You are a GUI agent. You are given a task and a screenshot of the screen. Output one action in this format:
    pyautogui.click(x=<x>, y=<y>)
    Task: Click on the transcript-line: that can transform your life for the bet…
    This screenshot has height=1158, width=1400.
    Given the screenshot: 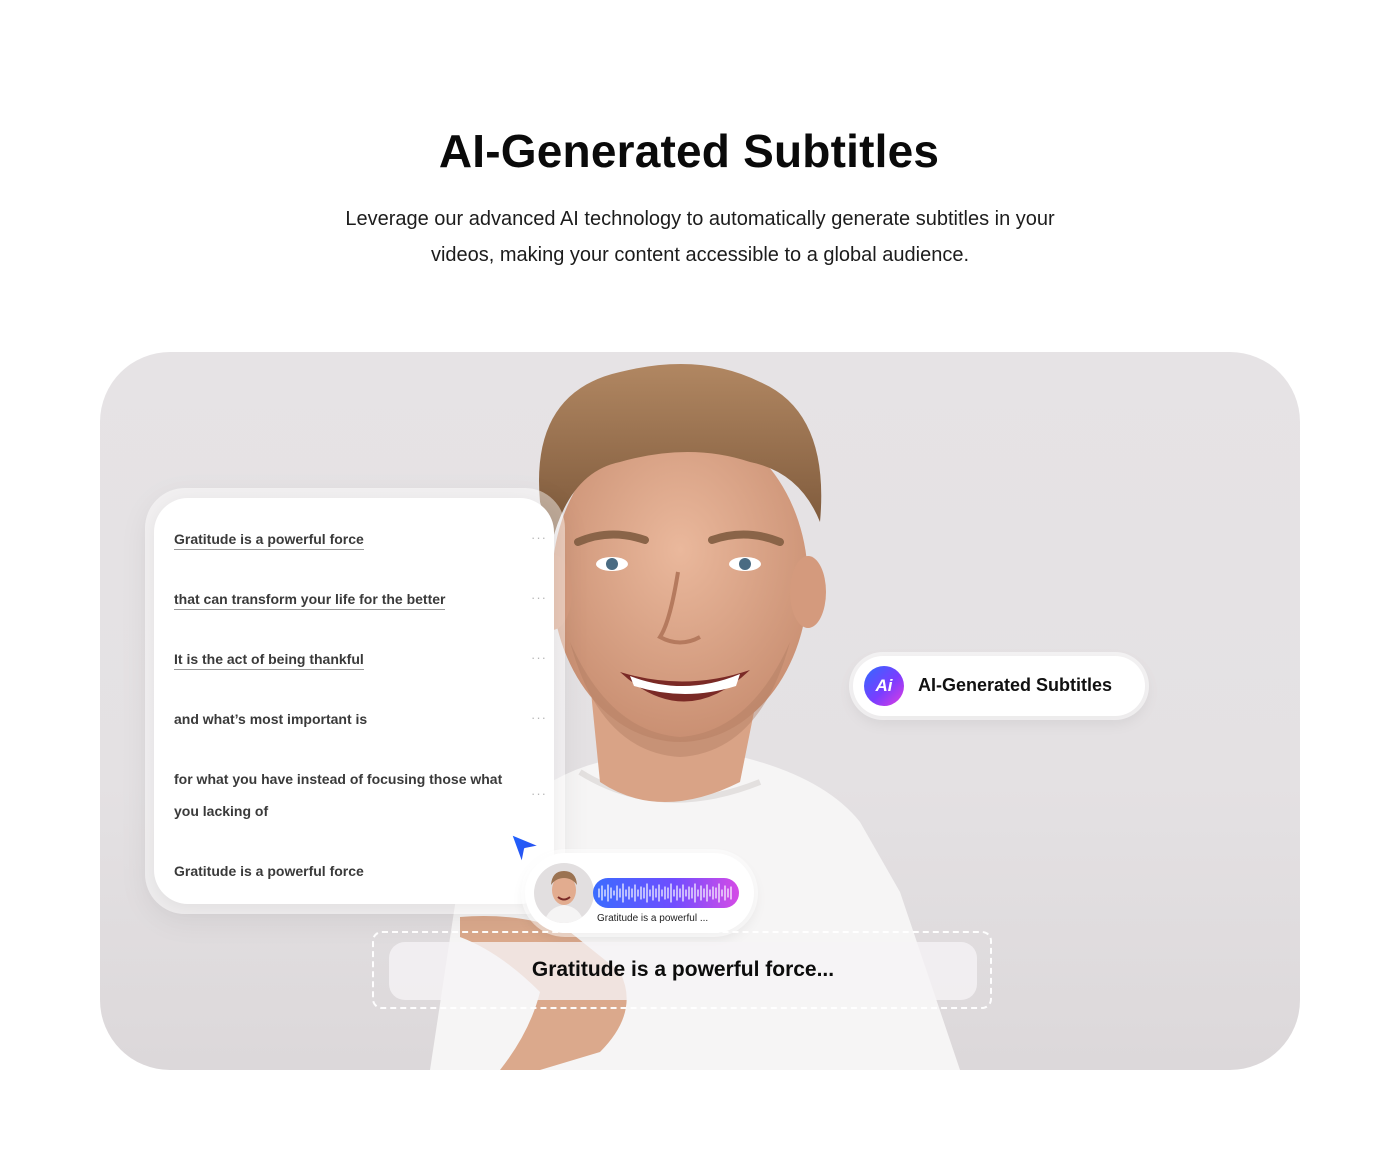 What is the action you would take?
    pyautogui.click(x=344, y=599)
    